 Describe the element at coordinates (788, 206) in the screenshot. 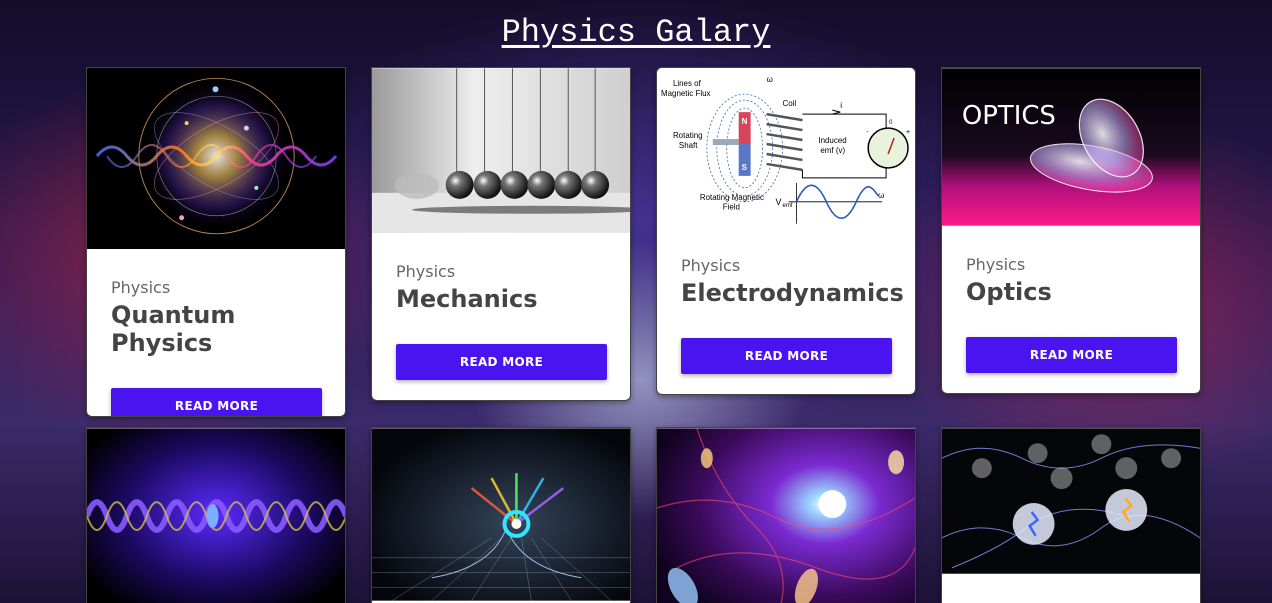

I see `diagram-label: emf` at that location.